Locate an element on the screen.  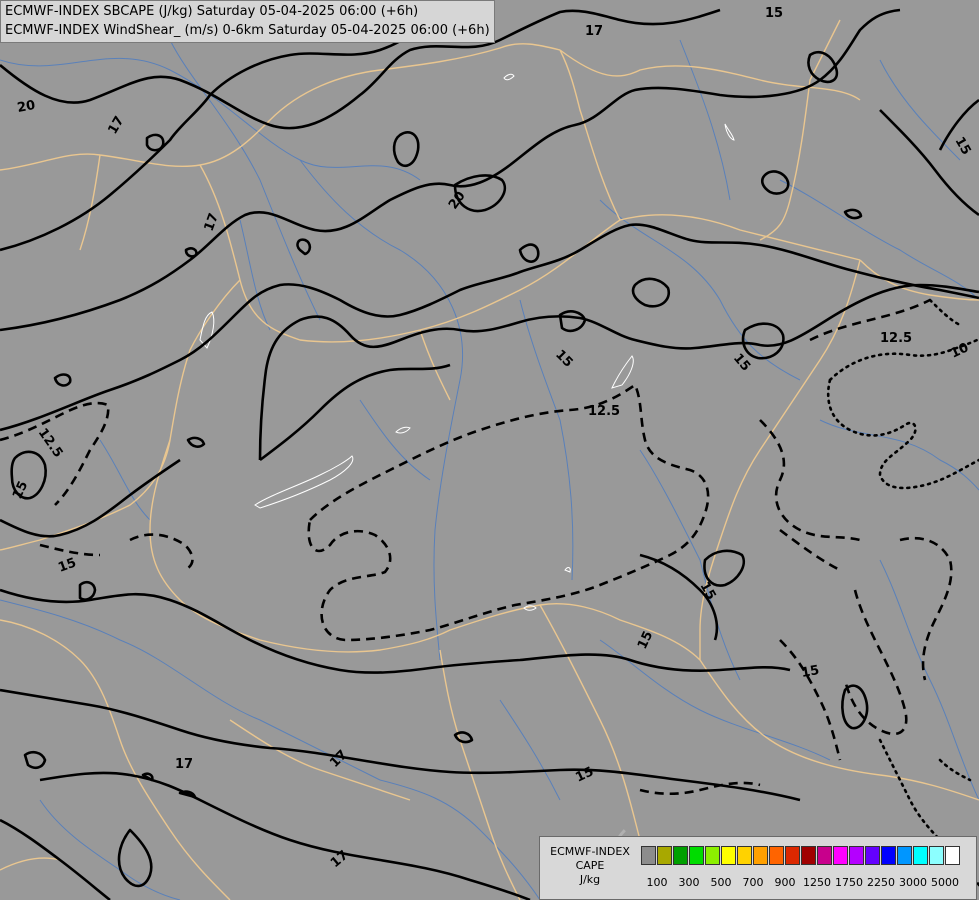
contour-label: 20 is located at coordinates (26, 107).